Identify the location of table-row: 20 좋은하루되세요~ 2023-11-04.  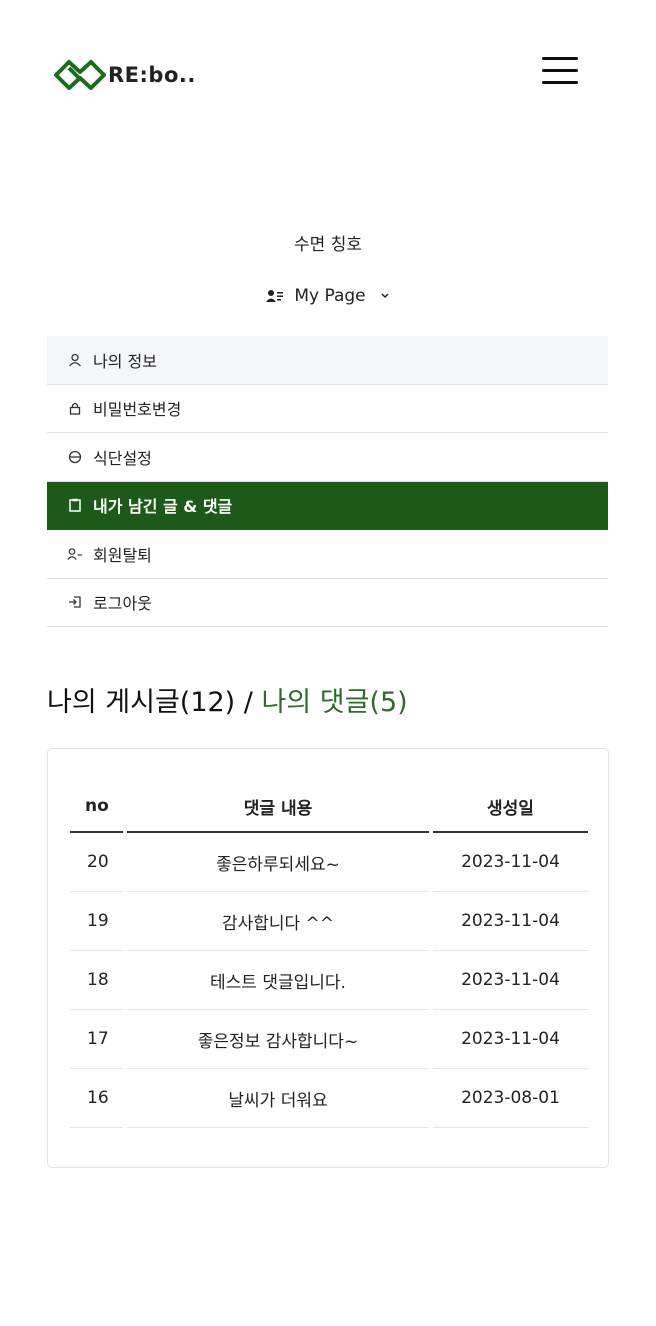
(329, 862).